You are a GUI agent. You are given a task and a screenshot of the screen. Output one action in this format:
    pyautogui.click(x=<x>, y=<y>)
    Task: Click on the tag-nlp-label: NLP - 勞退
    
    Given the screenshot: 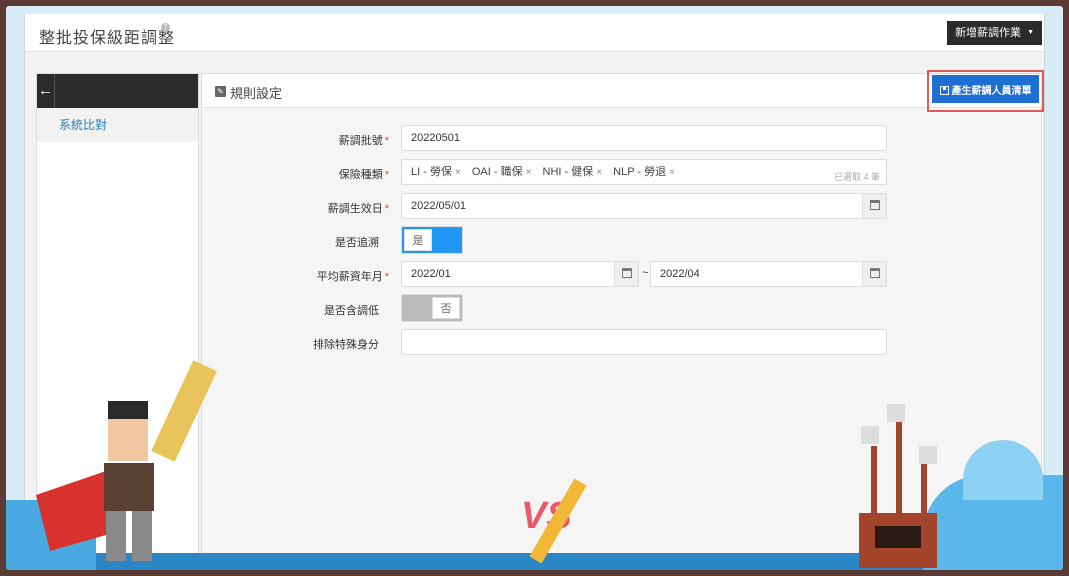 What is the action you would take?
    pyautogui.click(x=640, y=172)
    